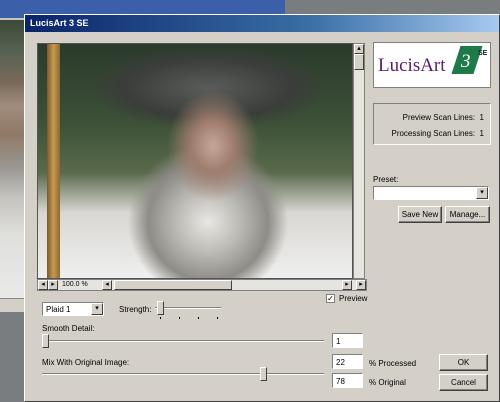  I want to click on preview-scan-label: Preview Scan Lines:, so click(439, 117).